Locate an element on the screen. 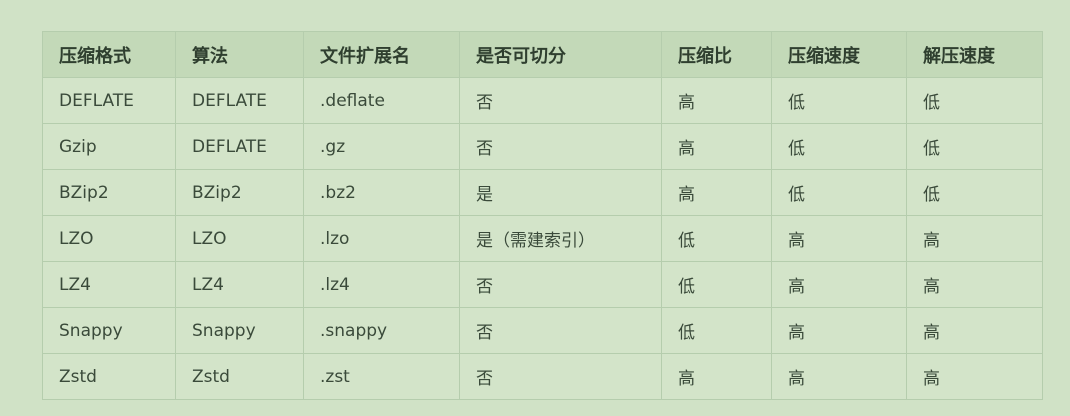  table-cell: .zst is located at coordinates (381, 376).